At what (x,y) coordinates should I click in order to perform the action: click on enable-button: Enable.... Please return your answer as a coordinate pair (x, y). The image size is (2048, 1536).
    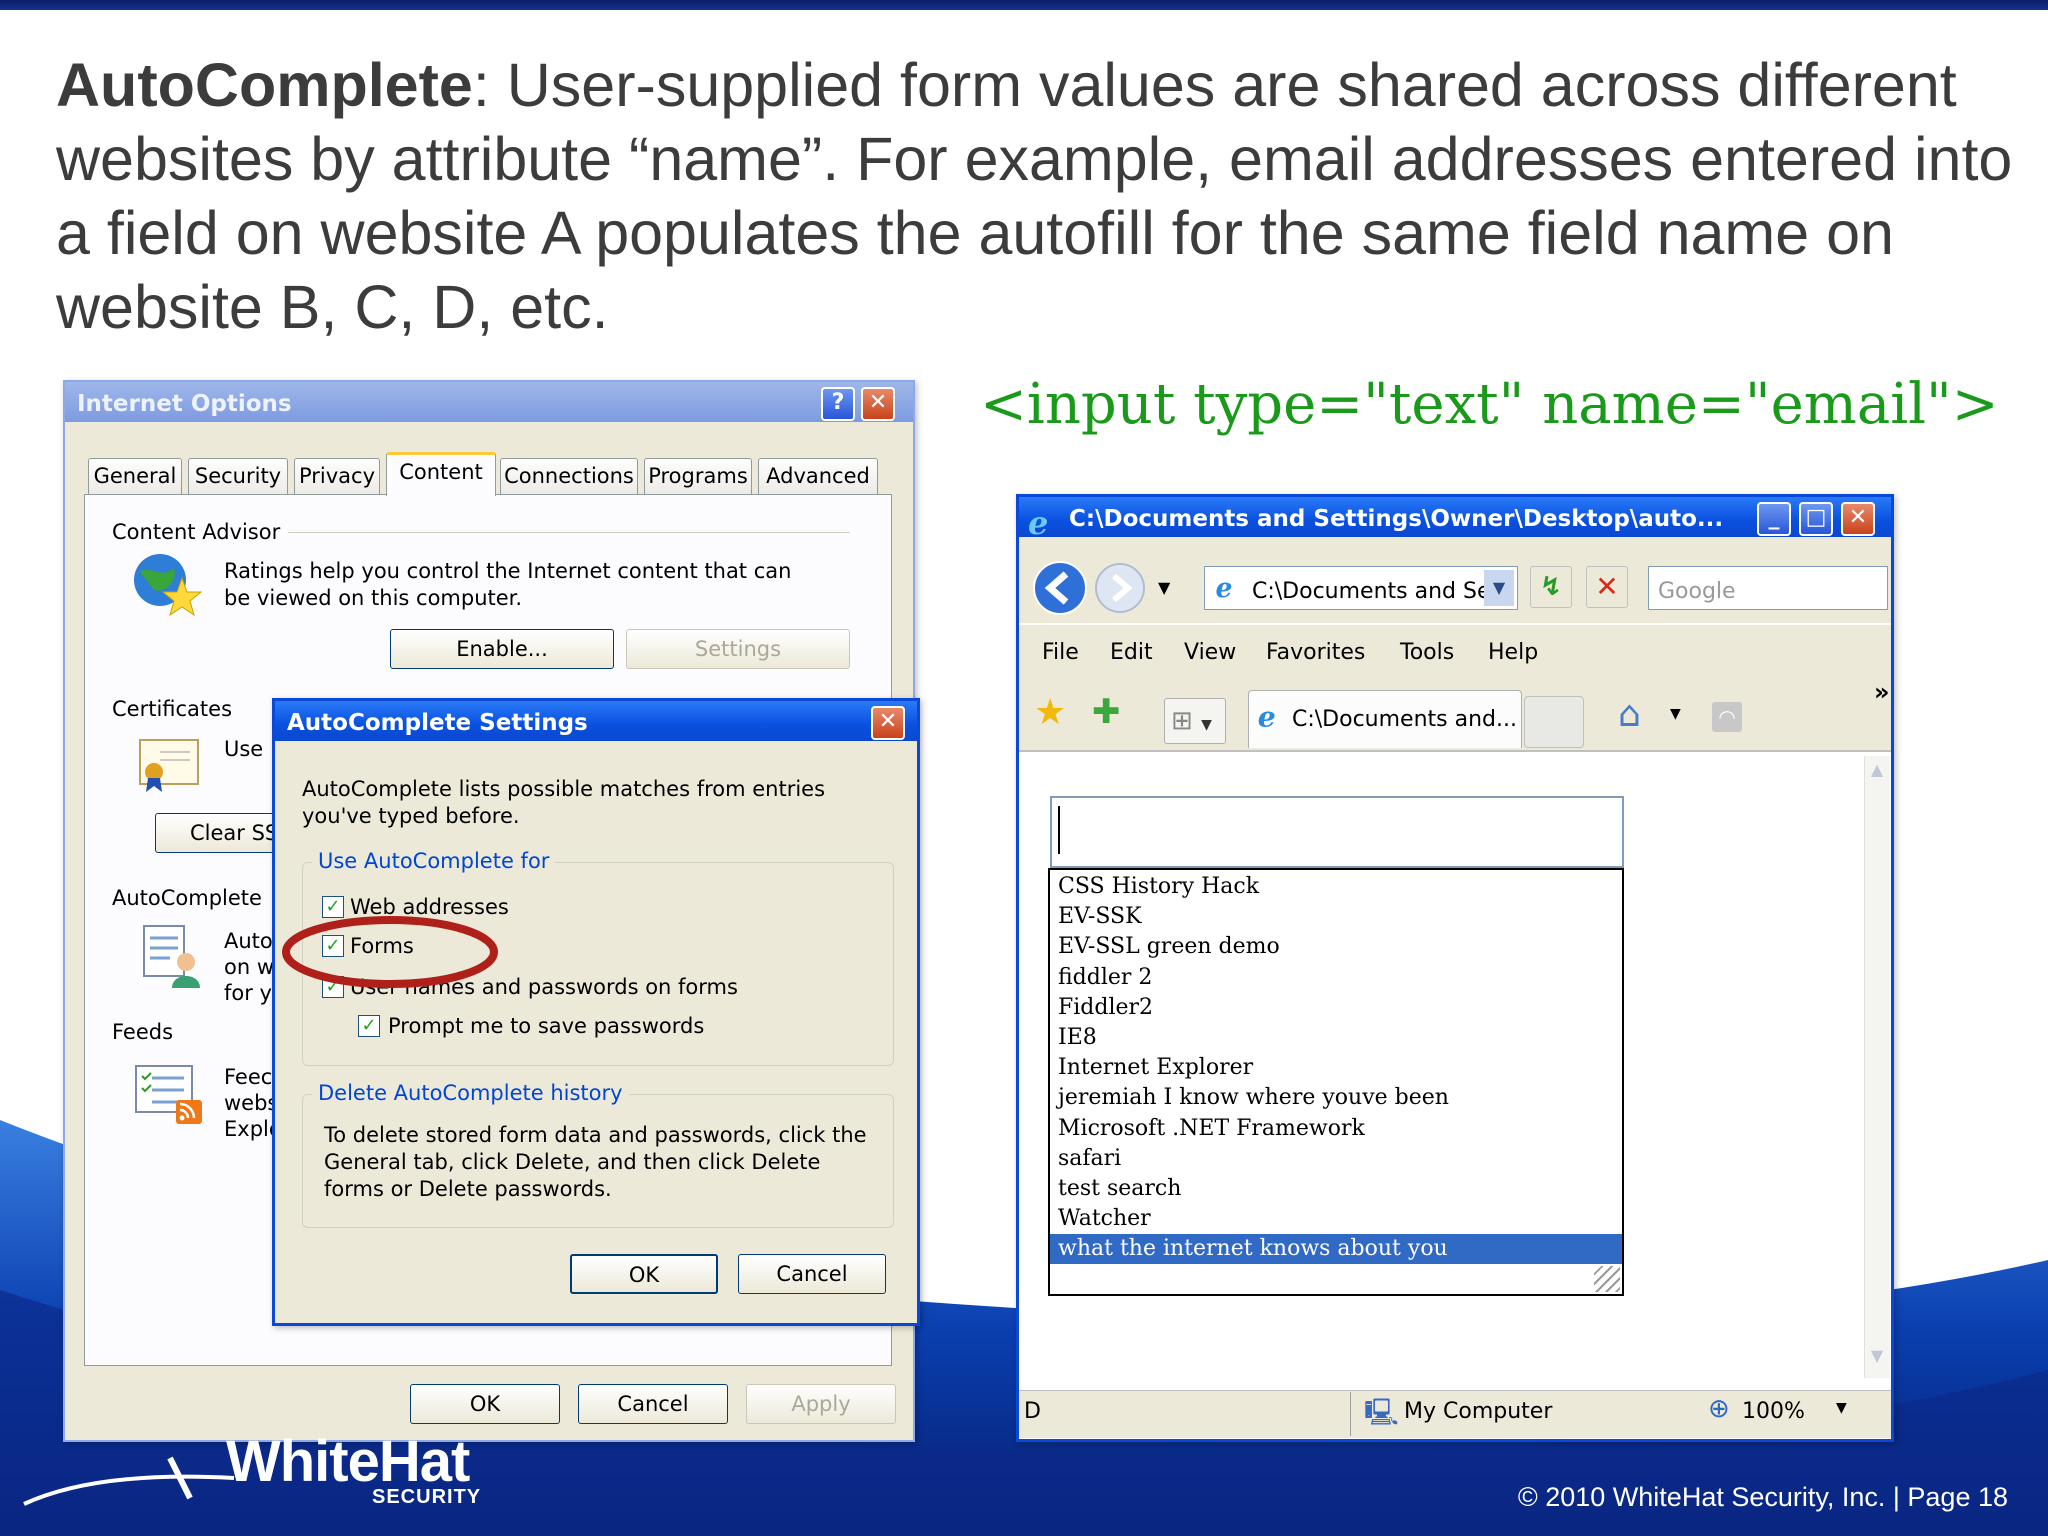
    Looking at the image, I should click on (502, 649).